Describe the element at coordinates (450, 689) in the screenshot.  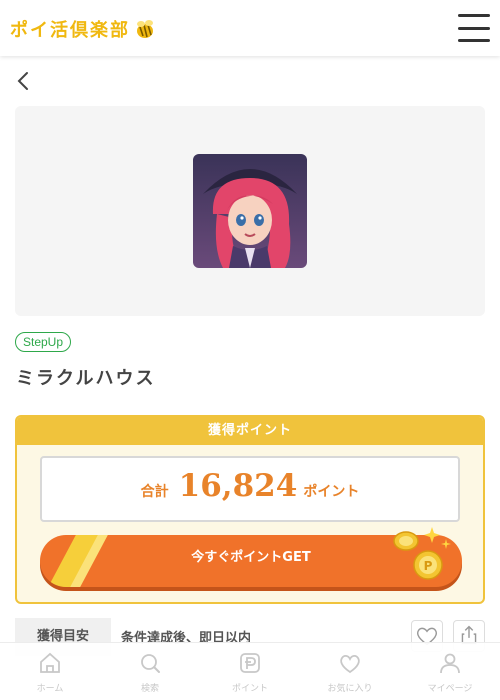
I see `nav-label: マイページ` at that location.